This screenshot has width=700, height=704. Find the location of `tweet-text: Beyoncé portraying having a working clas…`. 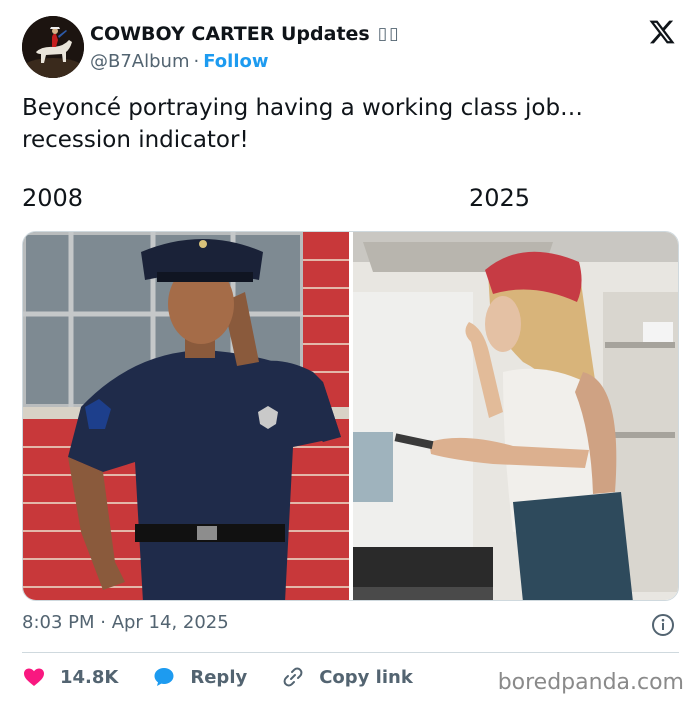

tweet-text: Beyoncé portraying having a working clas… is located at coordinates (352, 124).